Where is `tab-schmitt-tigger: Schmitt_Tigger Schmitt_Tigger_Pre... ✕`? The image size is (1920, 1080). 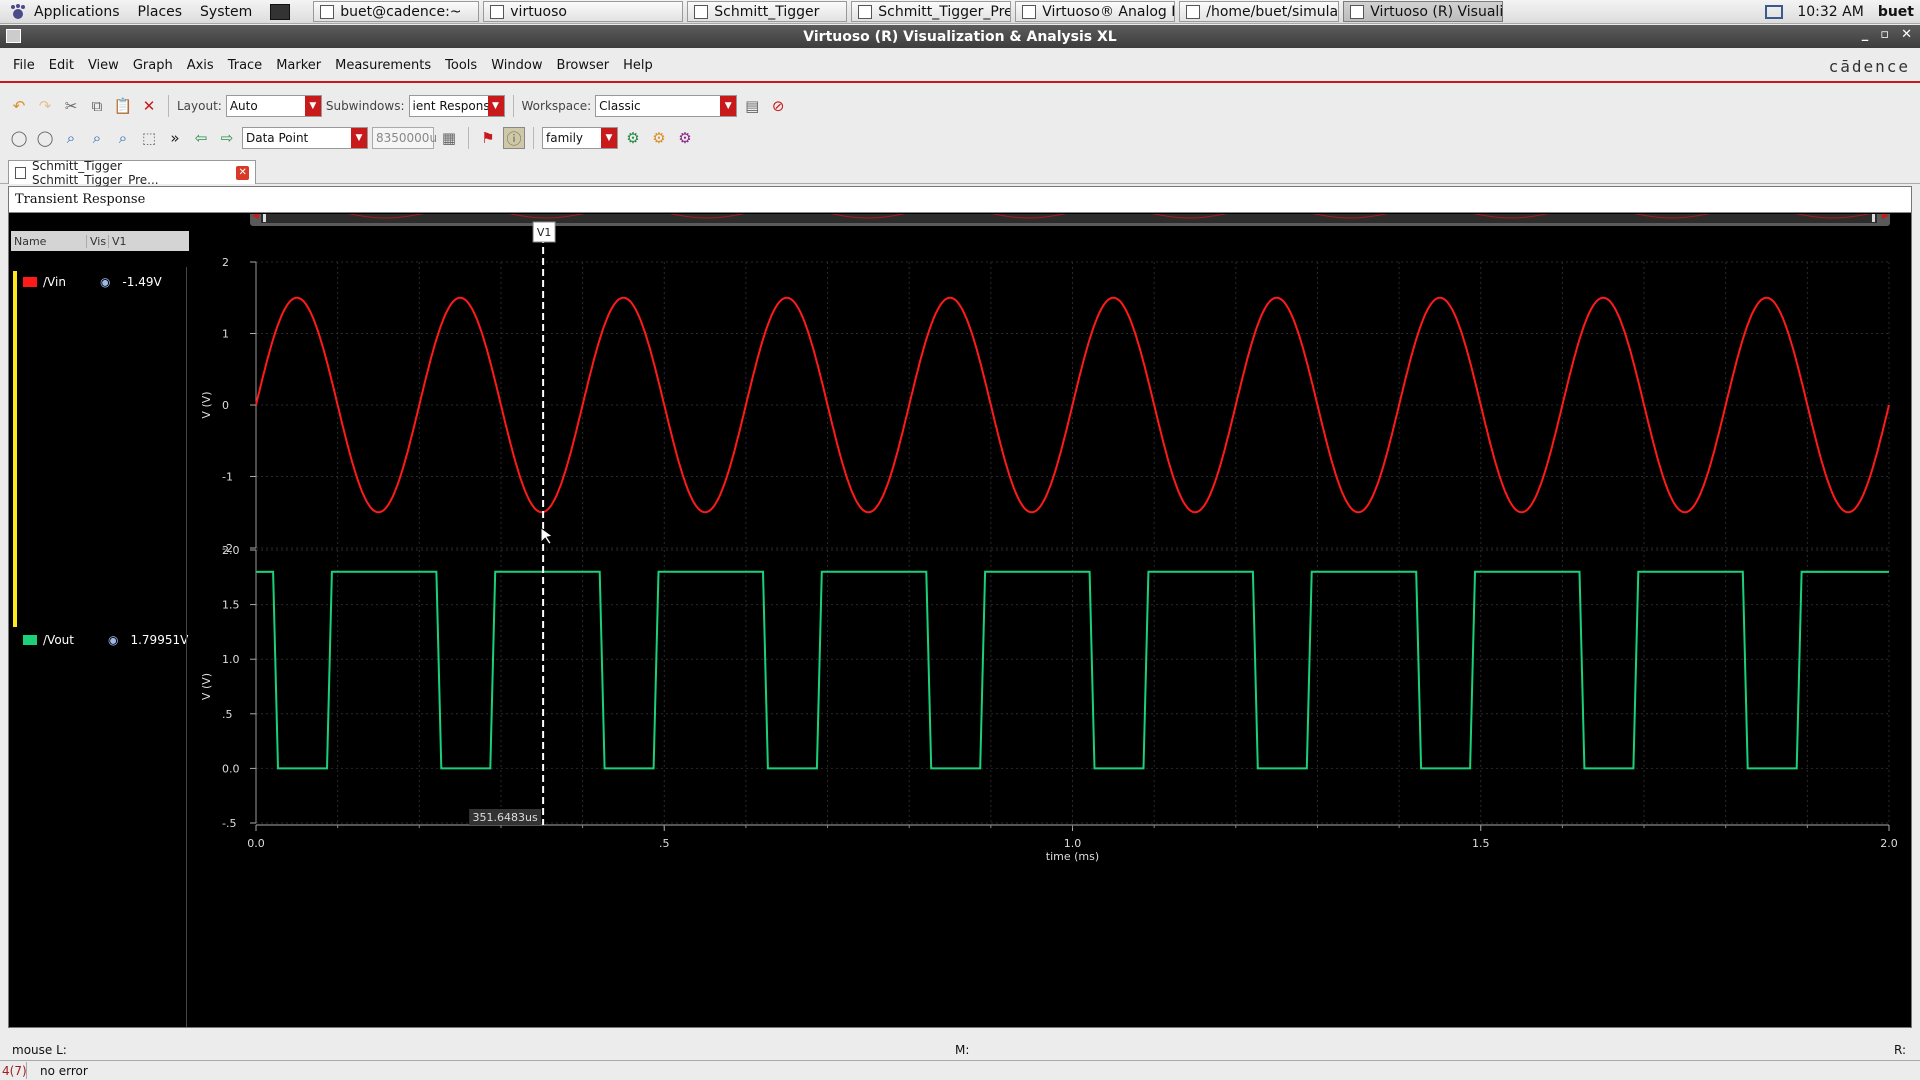
tab-schmitt-tigger: Schmitt_Tigger Schmitt_Tigger_Pre... ✕ is located at coordinates (132, 172).